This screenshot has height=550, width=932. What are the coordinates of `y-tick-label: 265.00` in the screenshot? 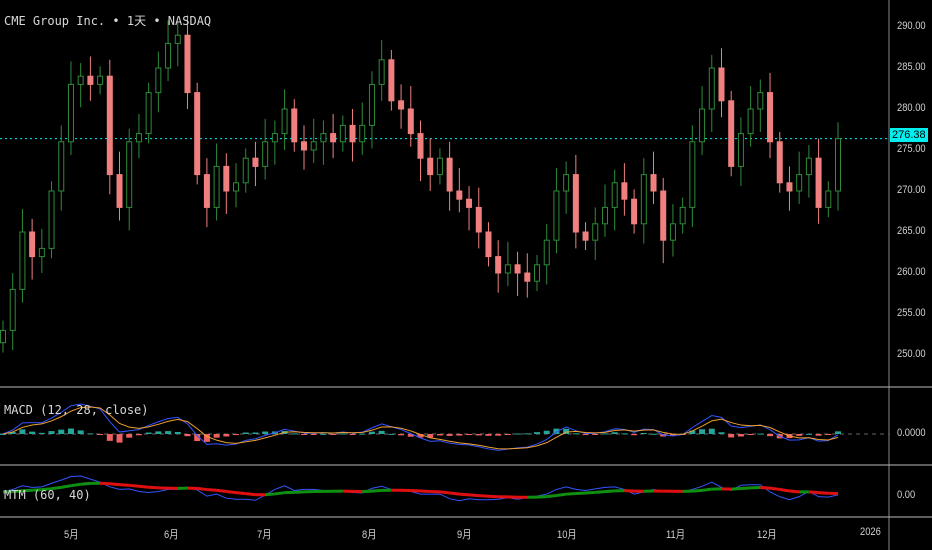 It's located at (911, 231).